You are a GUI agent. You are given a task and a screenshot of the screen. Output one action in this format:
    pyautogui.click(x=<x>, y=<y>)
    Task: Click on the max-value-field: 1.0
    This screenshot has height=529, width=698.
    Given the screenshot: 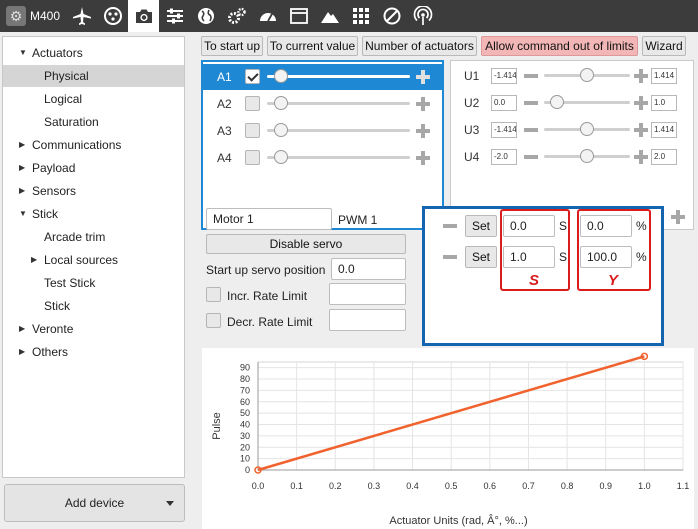 What is the action you would take?
    pyautogui.click(x=664, y=103)
    